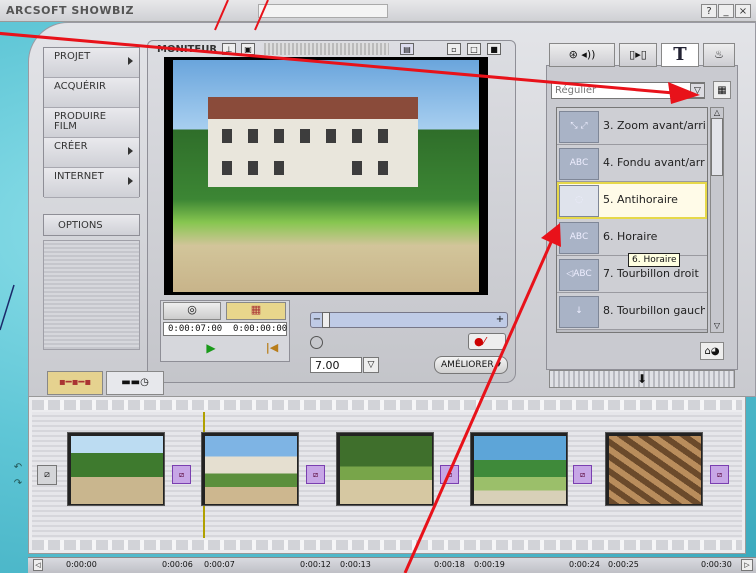 The image size is (756, 573). I want to click on effect-label: 8. Tourbillon gauche, so click(654, 310).